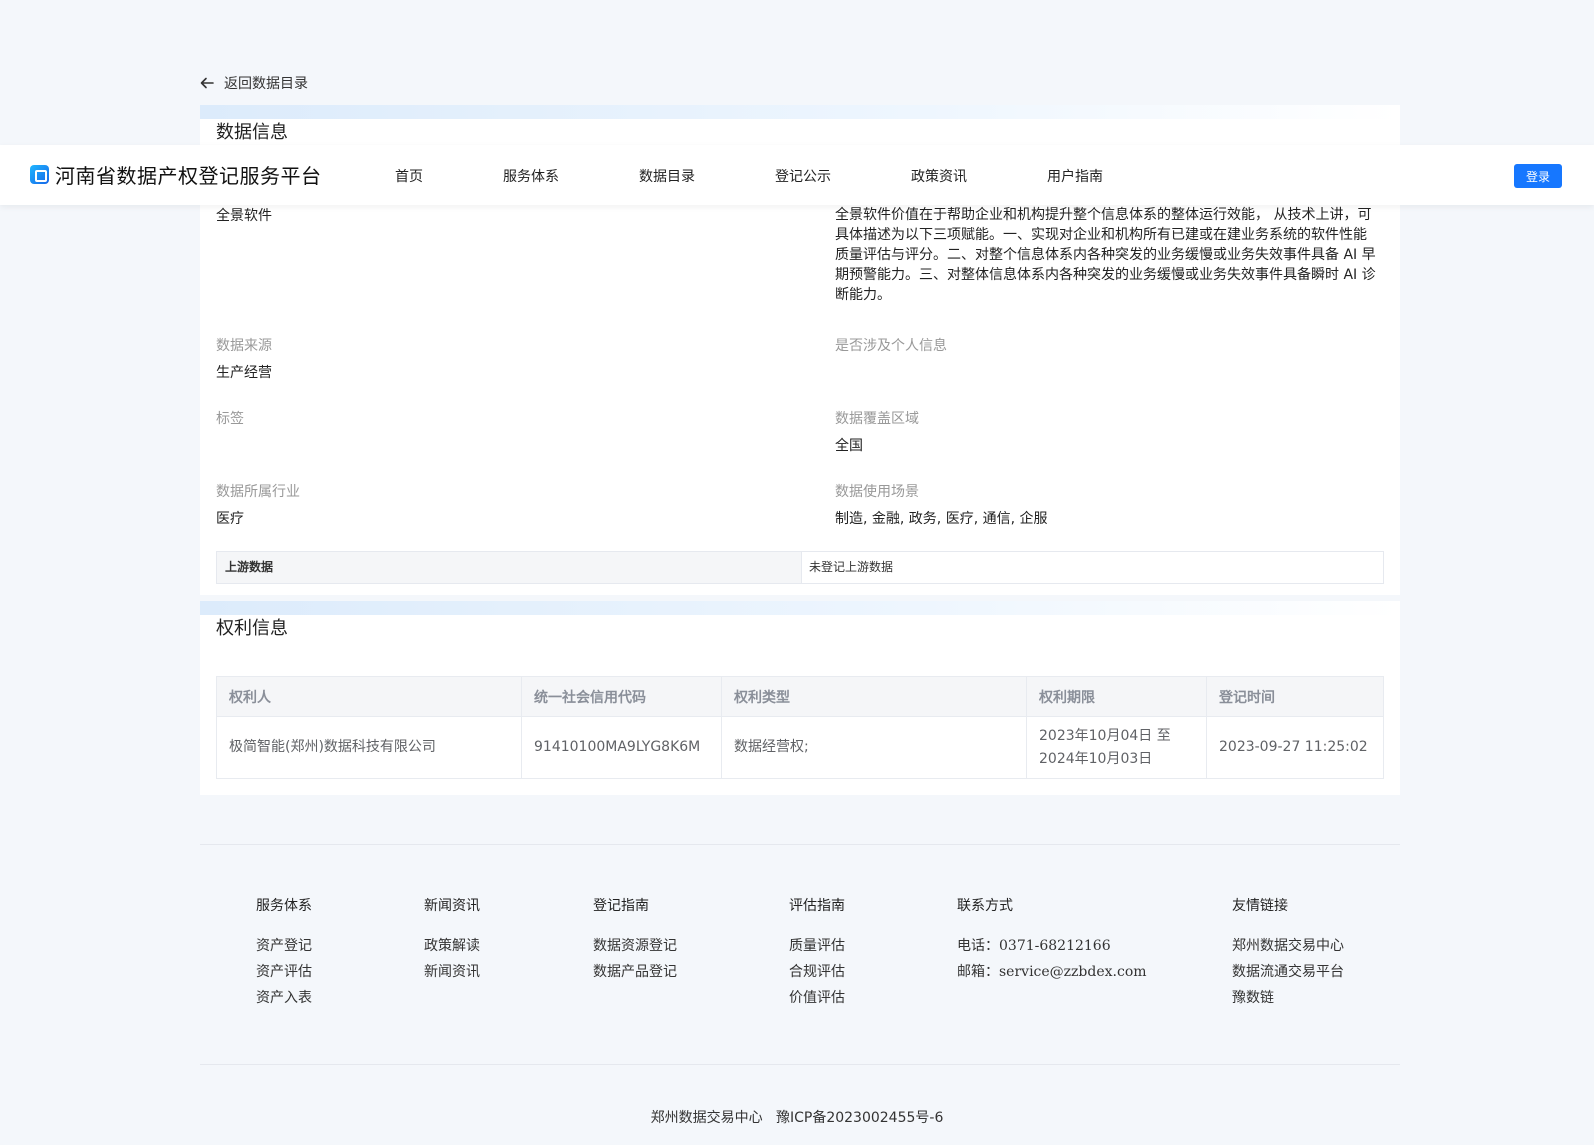 The image size is (1594, 1145). Describe the element at coordinates (284, 946) in the screenshot. I see `footer-link: 资产登记` at that location.